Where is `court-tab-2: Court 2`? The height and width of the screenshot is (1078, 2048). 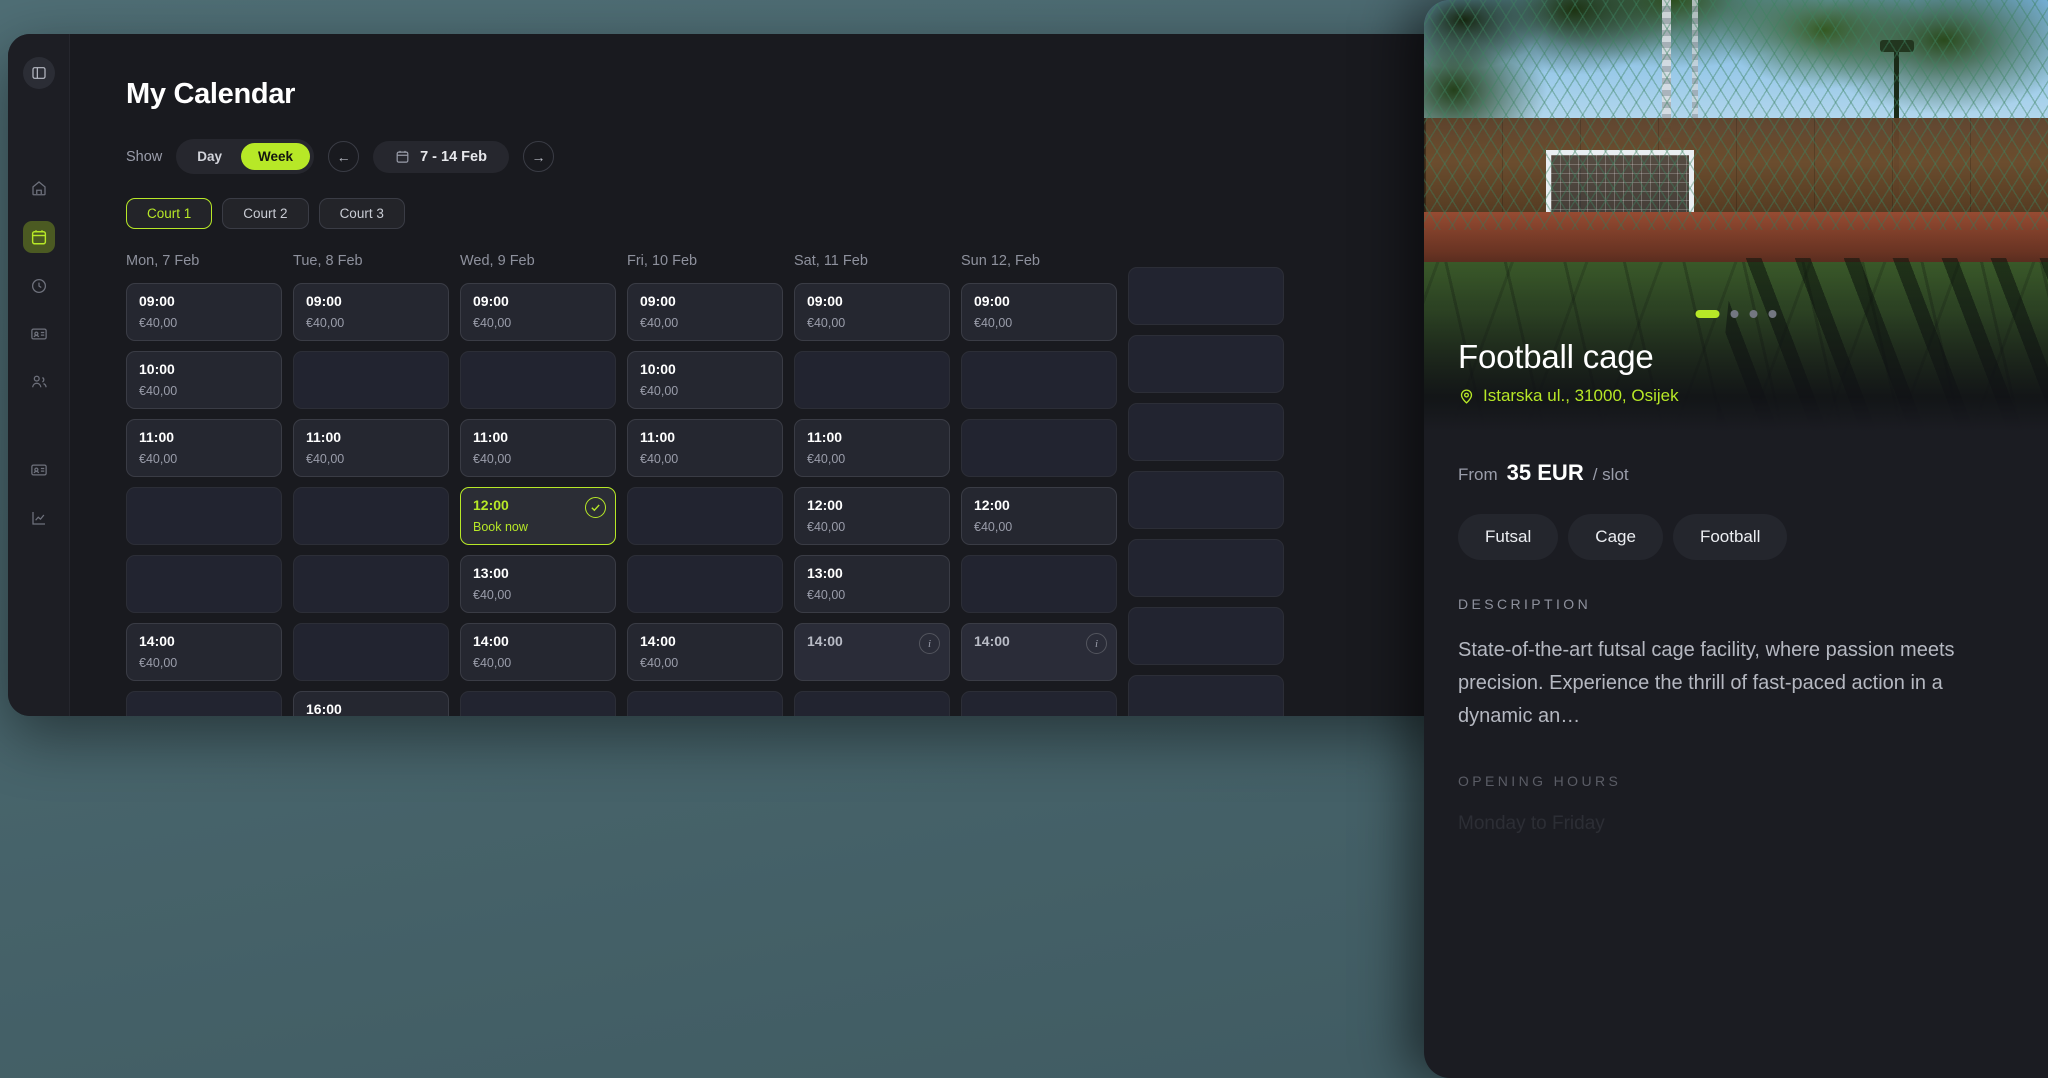 court-tab-2: Court 2 is located at coordinates (265, 213).